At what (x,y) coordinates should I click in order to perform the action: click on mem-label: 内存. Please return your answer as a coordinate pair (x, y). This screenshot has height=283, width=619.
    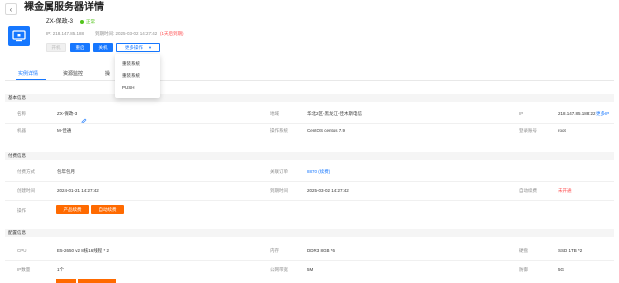
    Looking at the image, I should click on (274, 250).